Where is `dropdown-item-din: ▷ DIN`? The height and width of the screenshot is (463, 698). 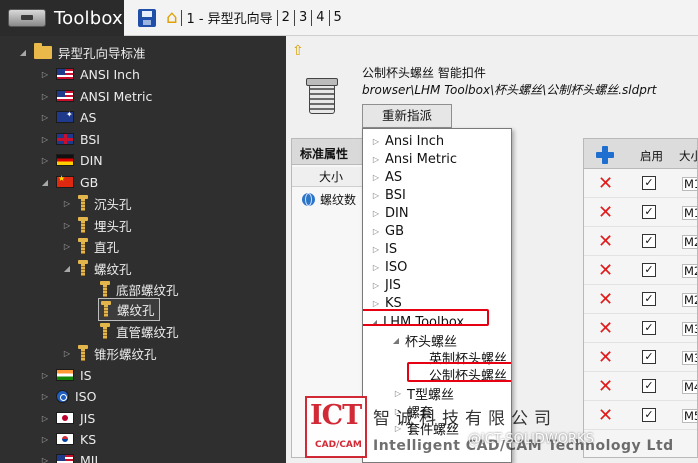 dropdown-item-din: ▷ DIN is located at coordinates (390, 213).